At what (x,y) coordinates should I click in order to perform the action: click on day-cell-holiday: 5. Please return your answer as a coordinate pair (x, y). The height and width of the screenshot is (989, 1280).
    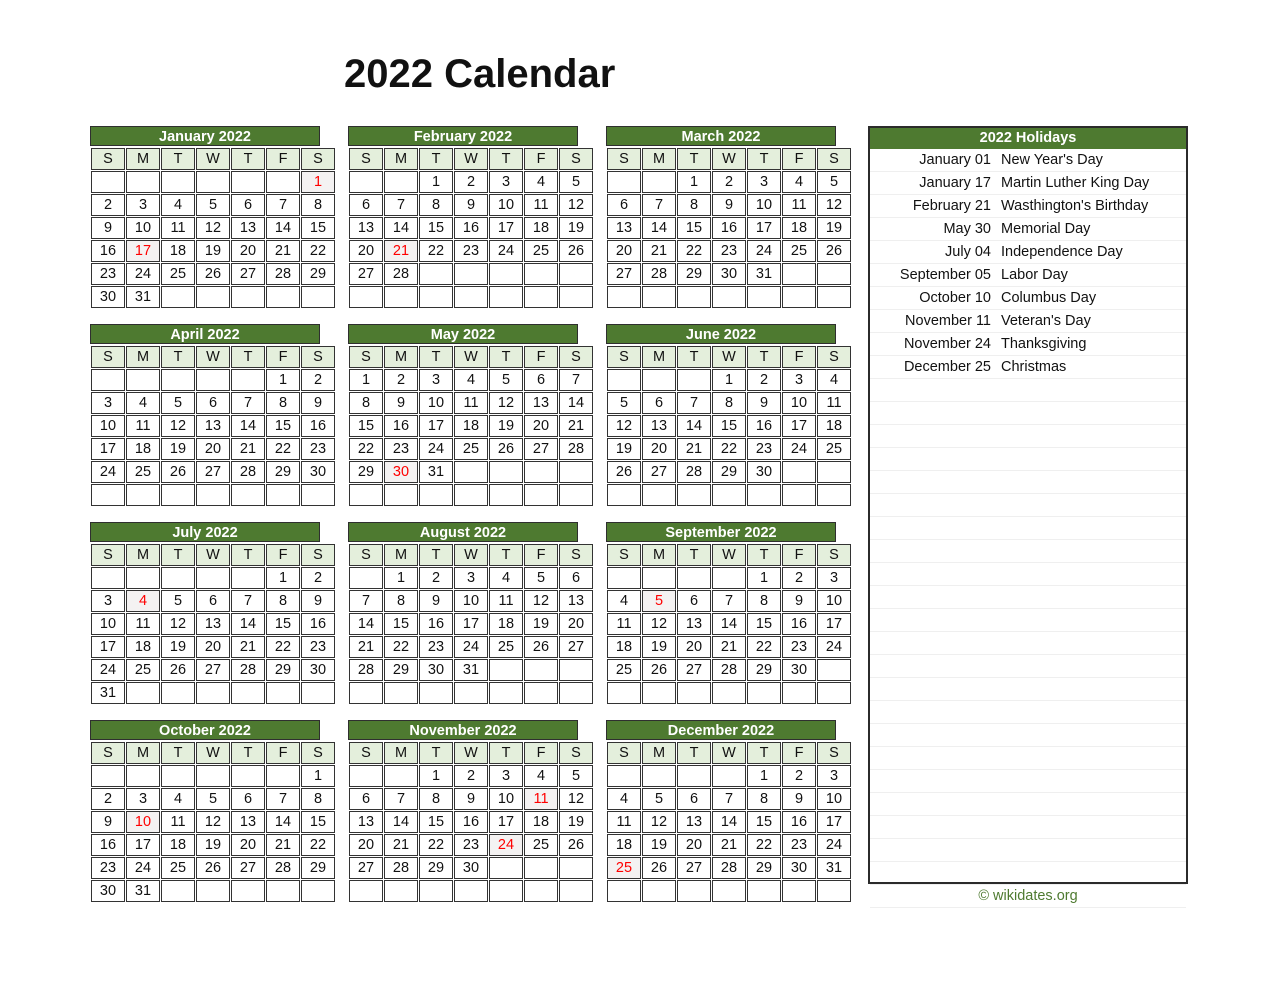
    Looking at the image, I should click on (659, 601).